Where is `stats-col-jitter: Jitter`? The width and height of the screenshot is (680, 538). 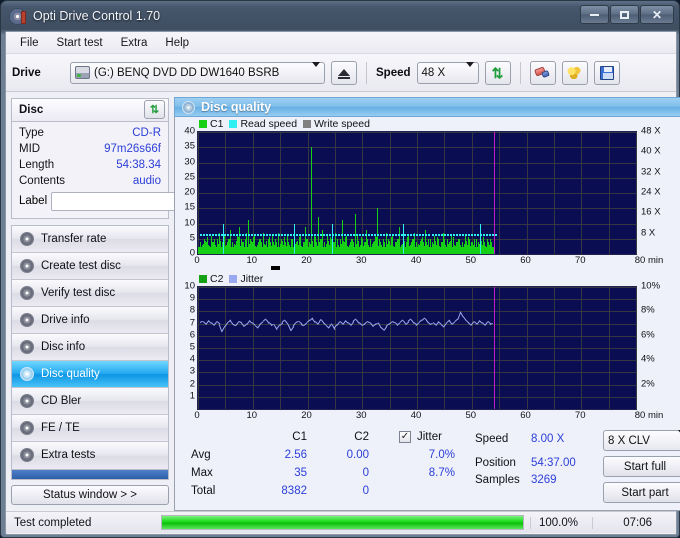 stats-col-jitter: Jitter is located at coordinates (429, 437).